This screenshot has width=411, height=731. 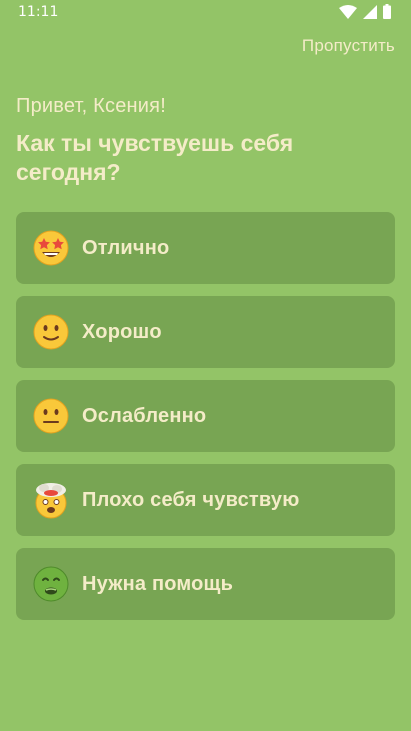 I want to click on mood-option-weakened: Ослабленно, so click(x=205, y=416).